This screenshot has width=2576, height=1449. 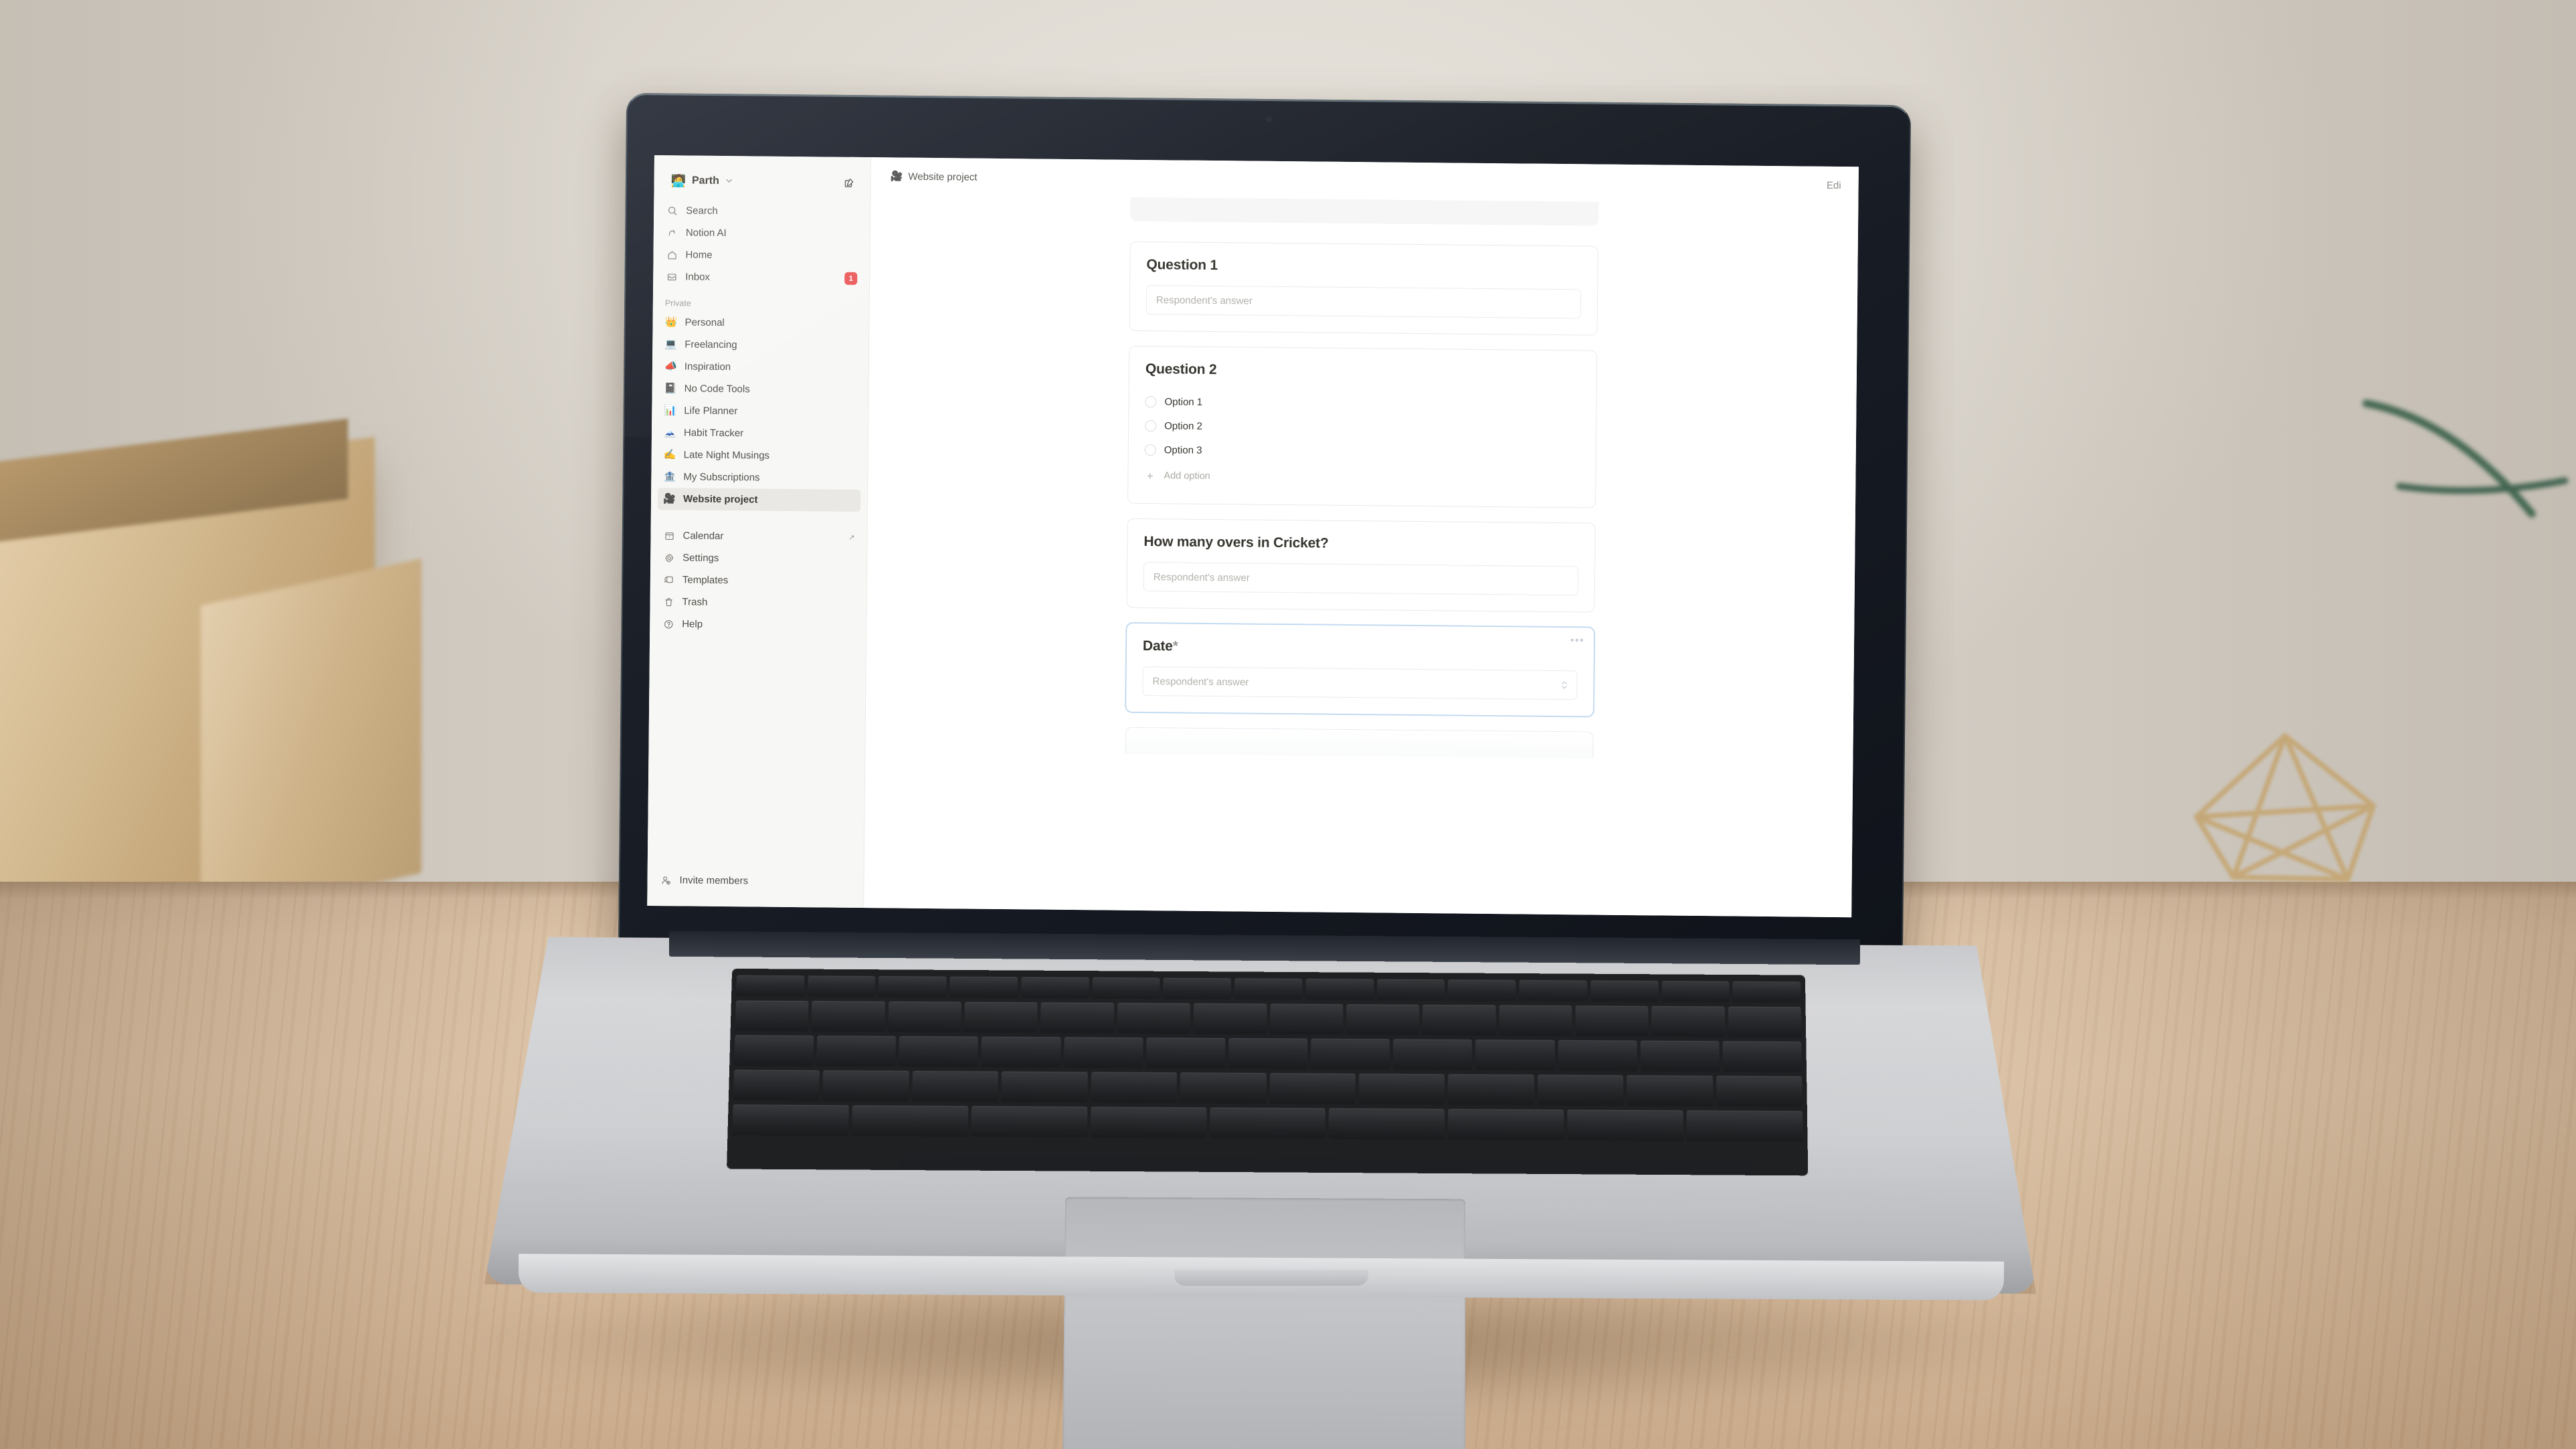 I want to click on option-row: Option 2, so click(x=1362, y=427).